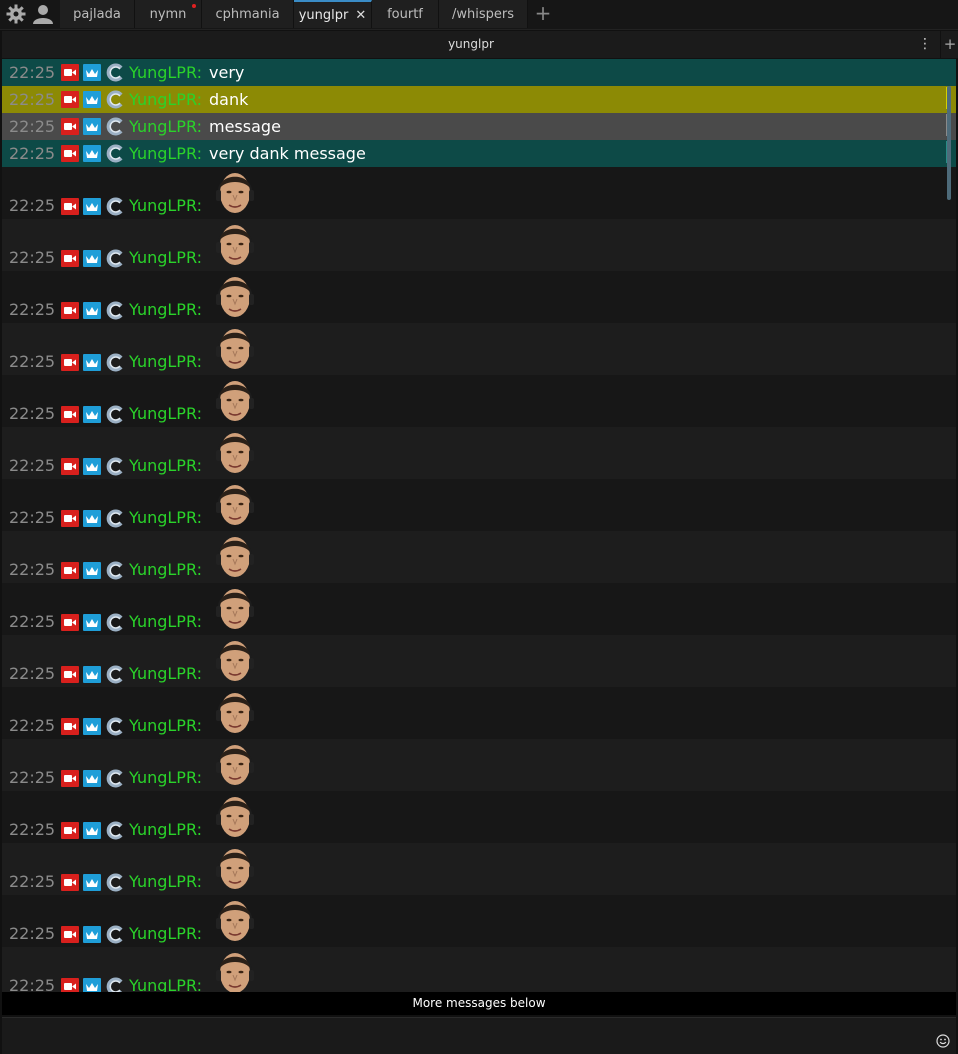  What do you see at coordinates (479, 153) in the screenshot?
I see `message-row: 22:25 YungLPR: very dank message` at bounding box center [479, 153].